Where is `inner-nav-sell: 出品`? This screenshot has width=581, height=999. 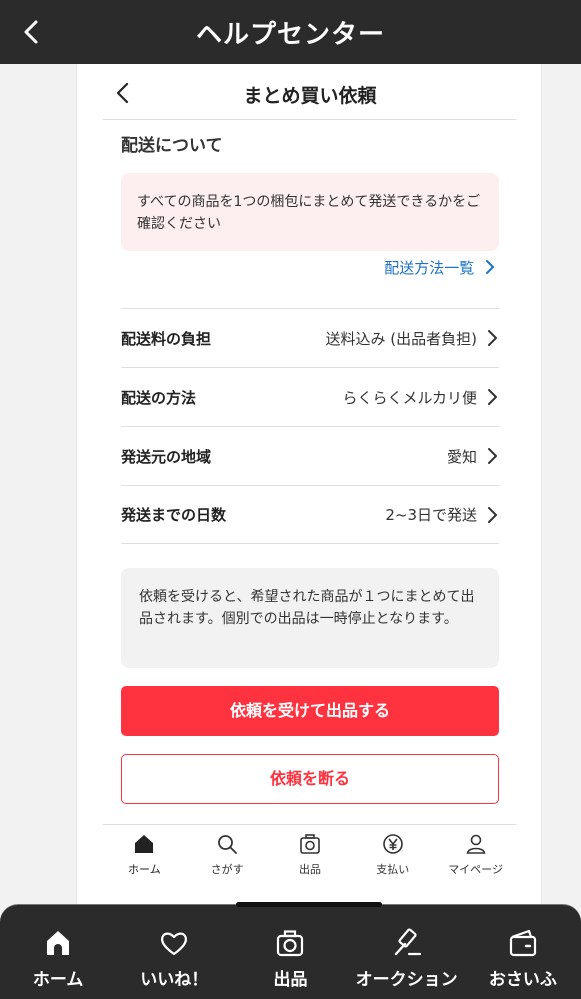
inner-nav-sell: 出品 is located at coordinates (310, 855).